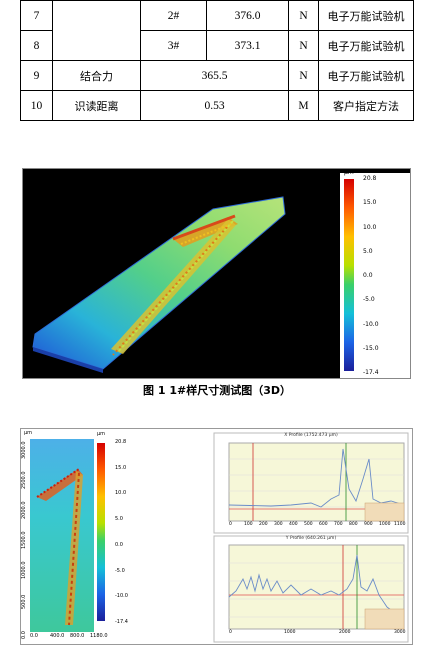  What do you see at coordinates (400, 524) in the screenshot?
I see `tick-label: 1100` at bounding box center [400, 524].